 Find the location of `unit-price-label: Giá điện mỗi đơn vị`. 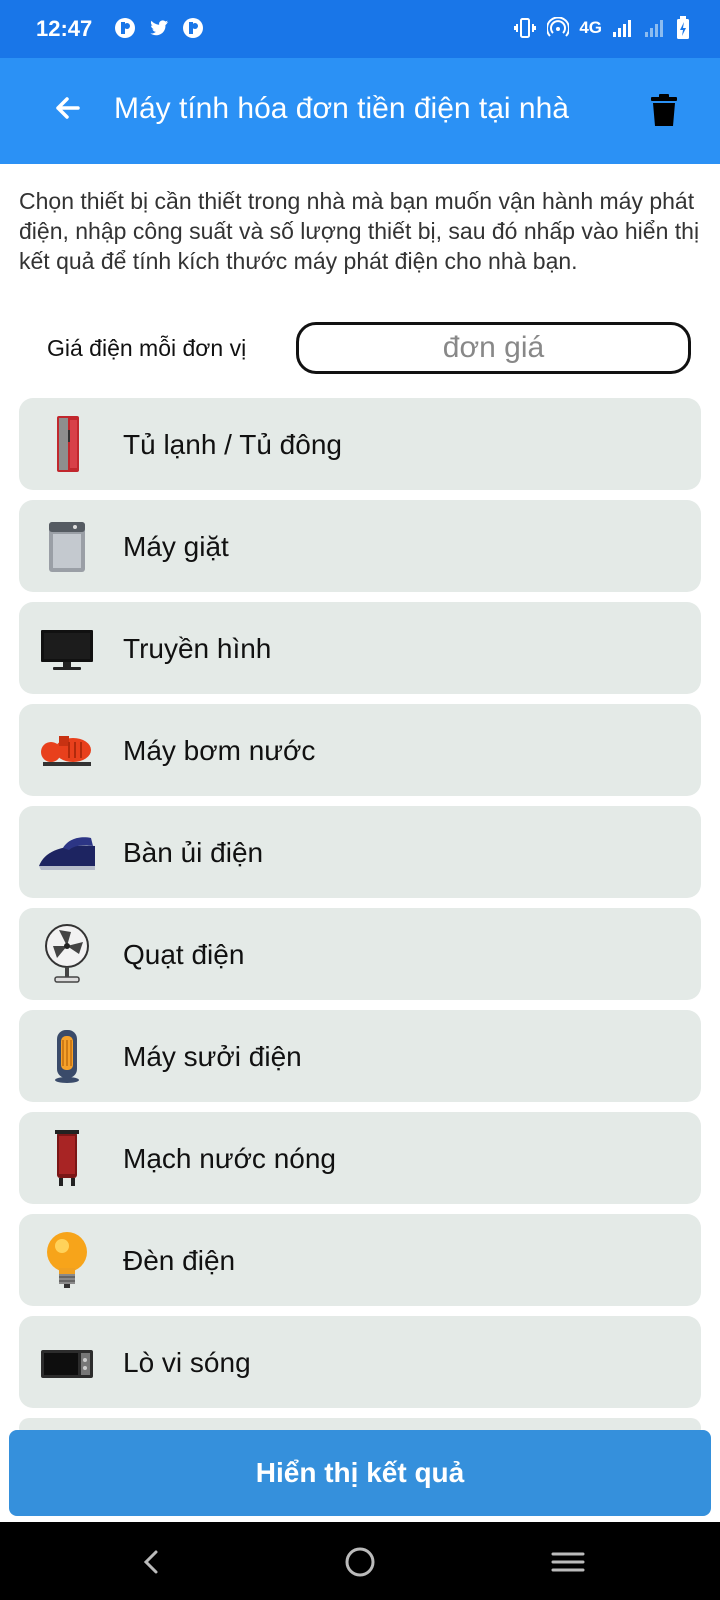

unit-price-label: Giá điện mỗi đơn vị is located at coordinates (147, 348).